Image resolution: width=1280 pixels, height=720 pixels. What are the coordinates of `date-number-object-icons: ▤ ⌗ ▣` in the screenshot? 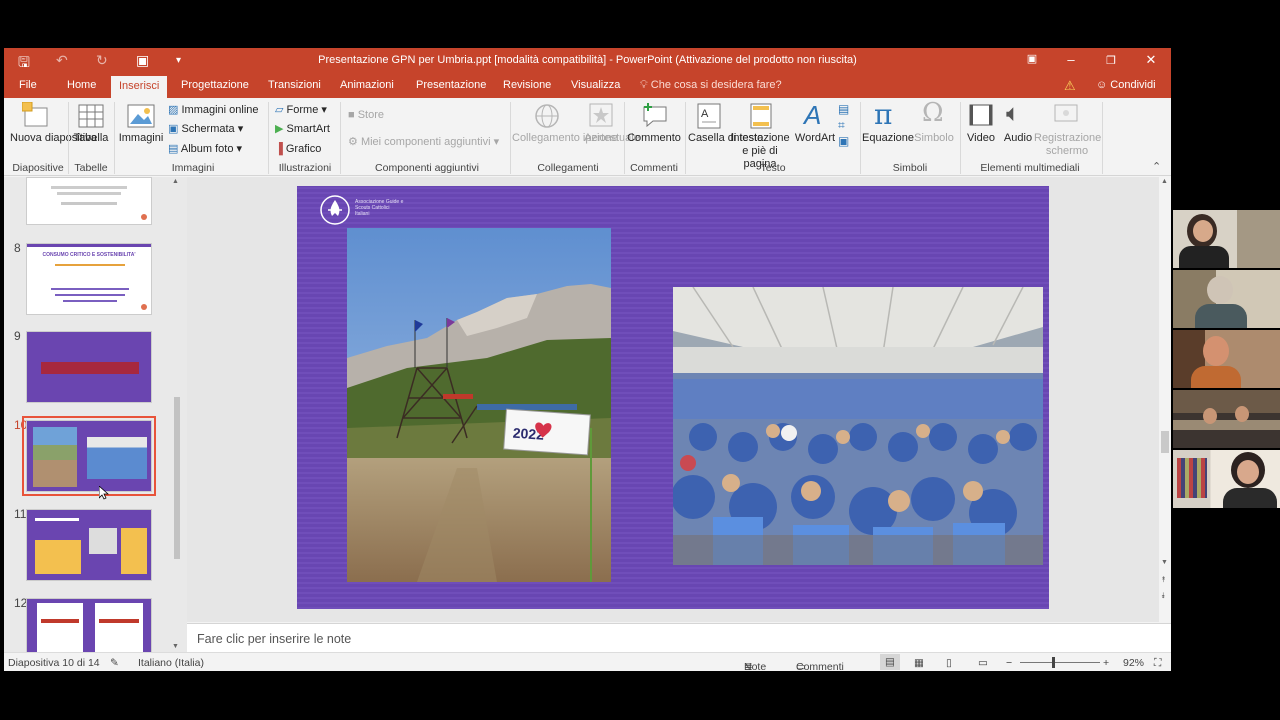 It's located at (843, 125).